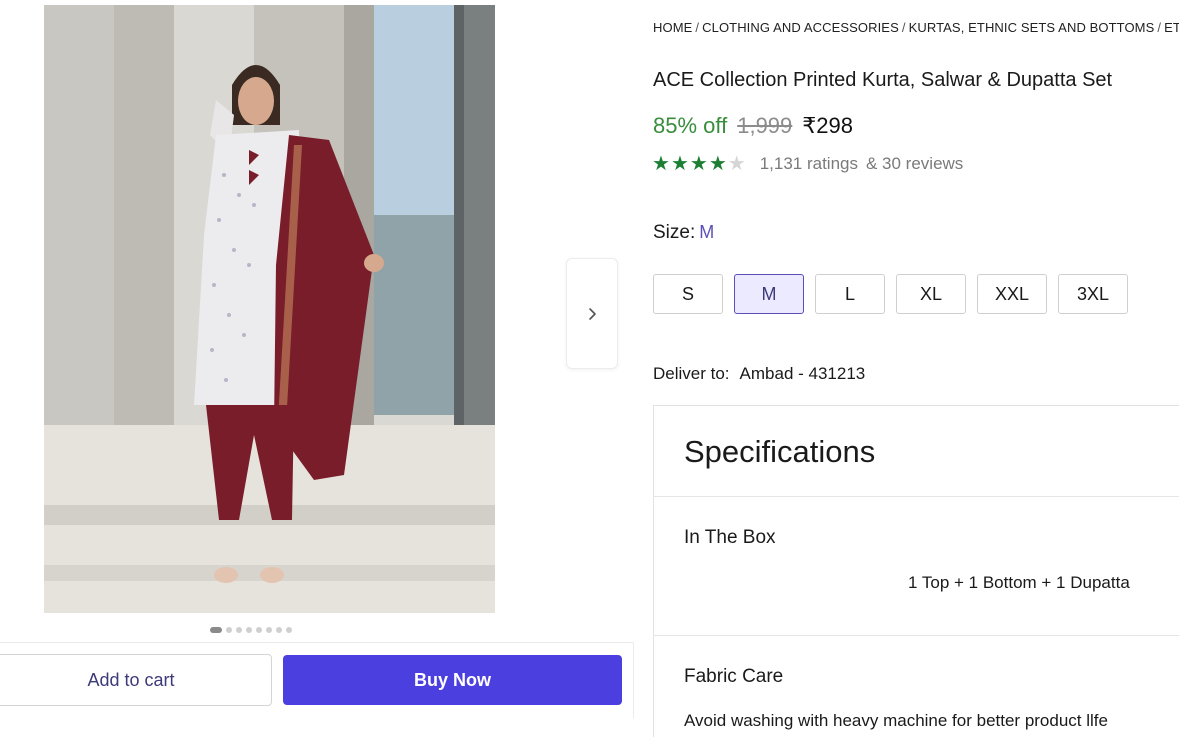 Image resolution: width=1179 pixels, height=737 pixels. I want to click on add-to-cart-button: Add to cart, so click(136, 680).